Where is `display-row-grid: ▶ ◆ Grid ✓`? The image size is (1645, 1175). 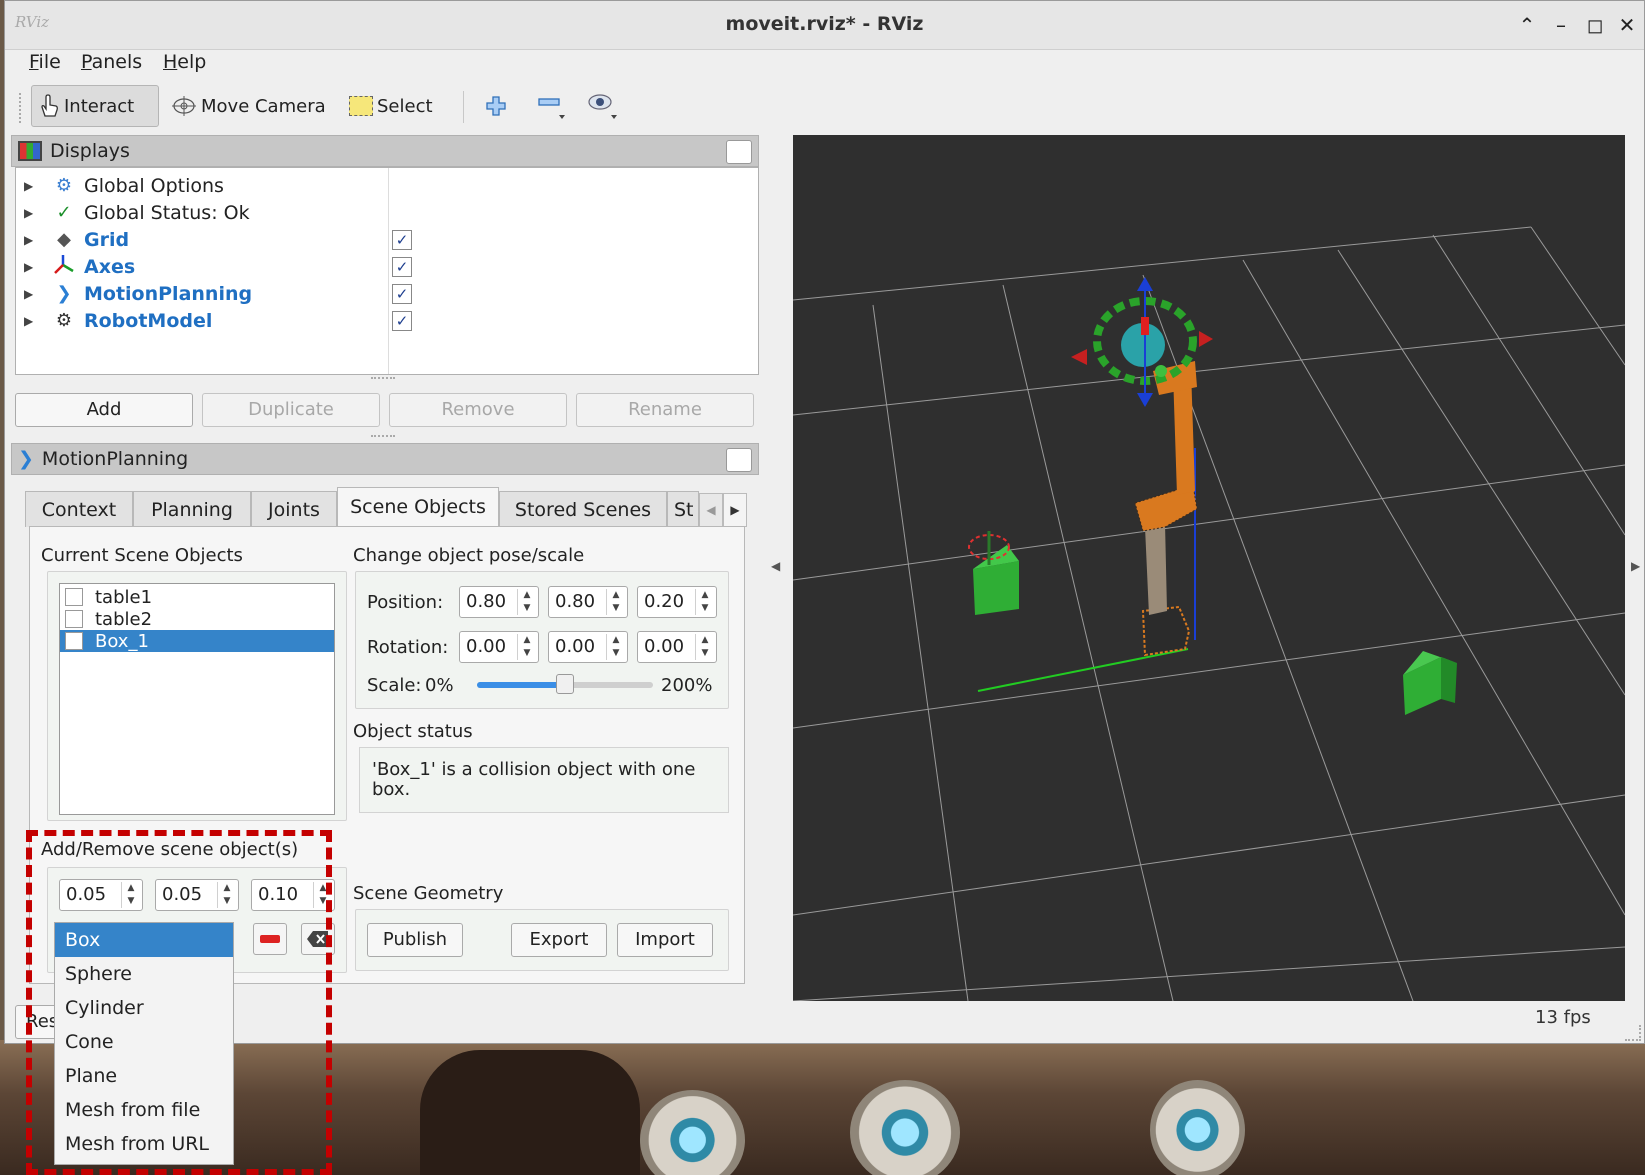 display-row-grid: ▶ ◆ Grid ✓ is located at coordinates (387, 239).